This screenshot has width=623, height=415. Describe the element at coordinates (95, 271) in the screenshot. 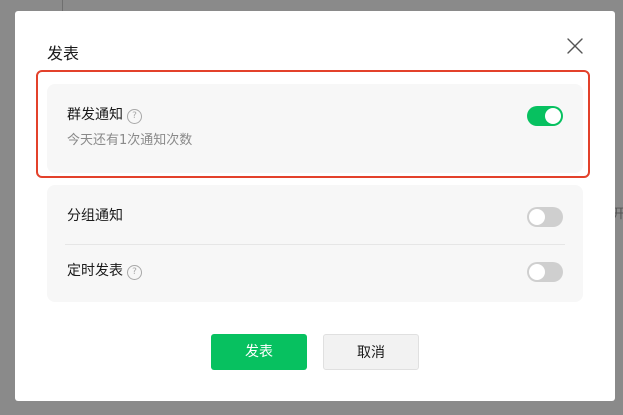

I see `scheduled-publish-label: 定时发表` at that location.